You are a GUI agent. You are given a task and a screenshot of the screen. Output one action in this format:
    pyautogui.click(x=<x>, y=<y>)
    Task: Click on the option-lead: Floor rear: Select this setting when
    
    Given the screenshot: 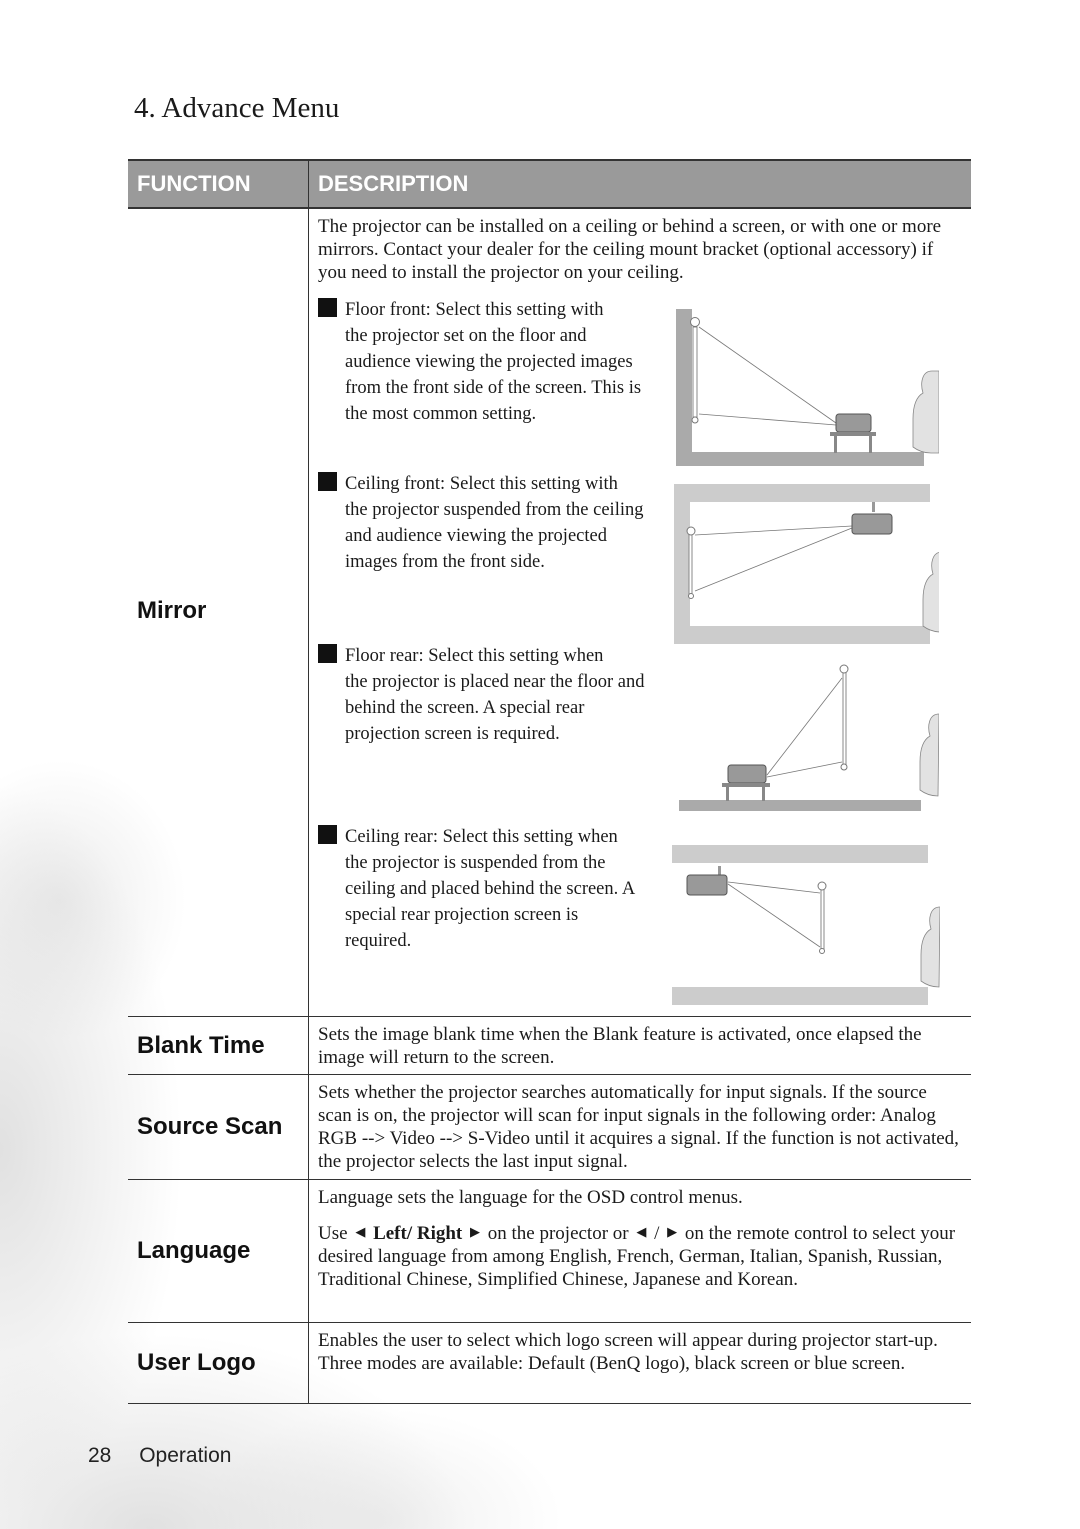 What is the action you would take?
    pyautogui.click(x=474, y=656)
    